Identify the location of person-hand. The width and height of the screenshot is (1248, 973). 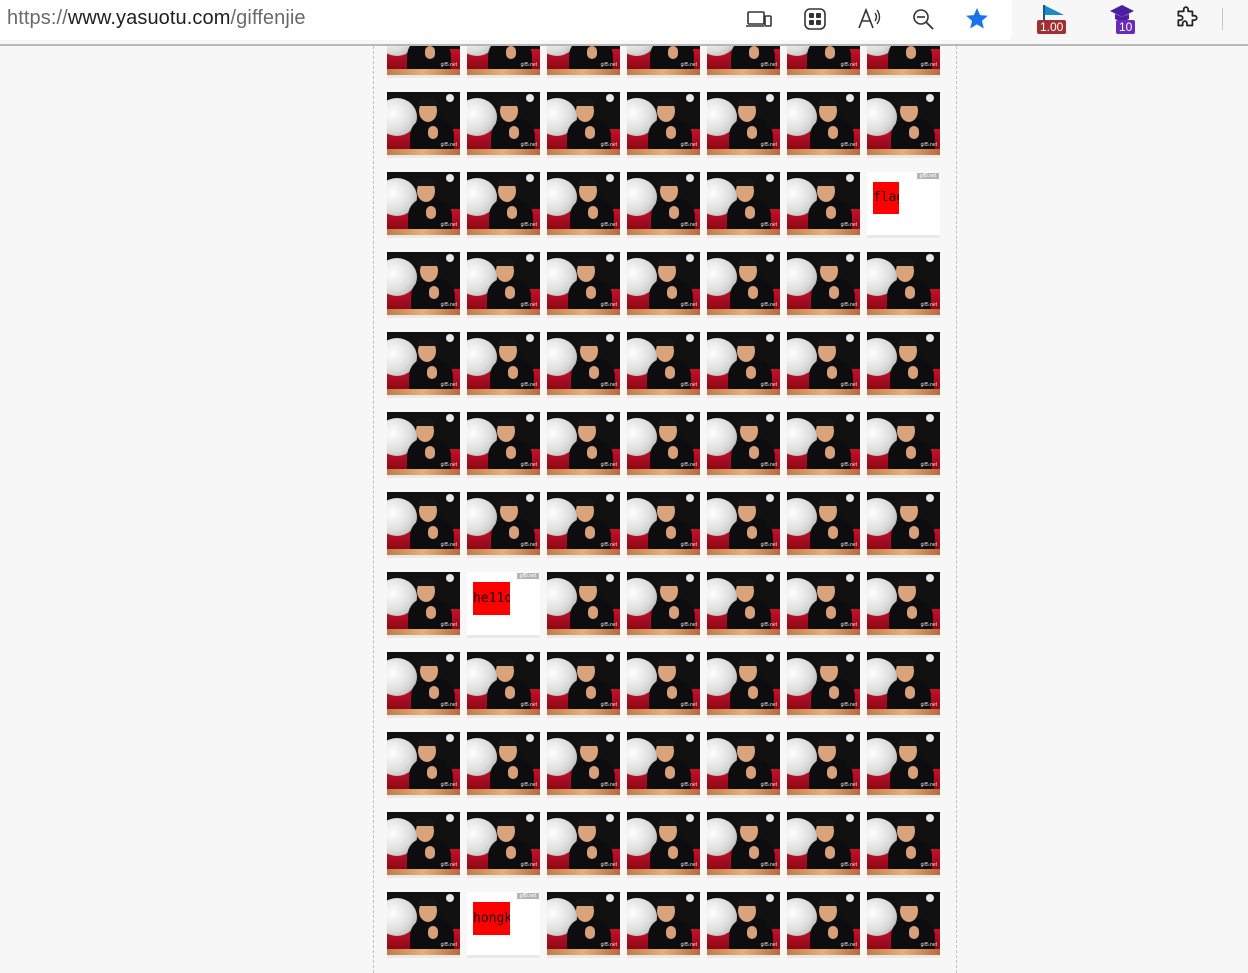
(672, 292).